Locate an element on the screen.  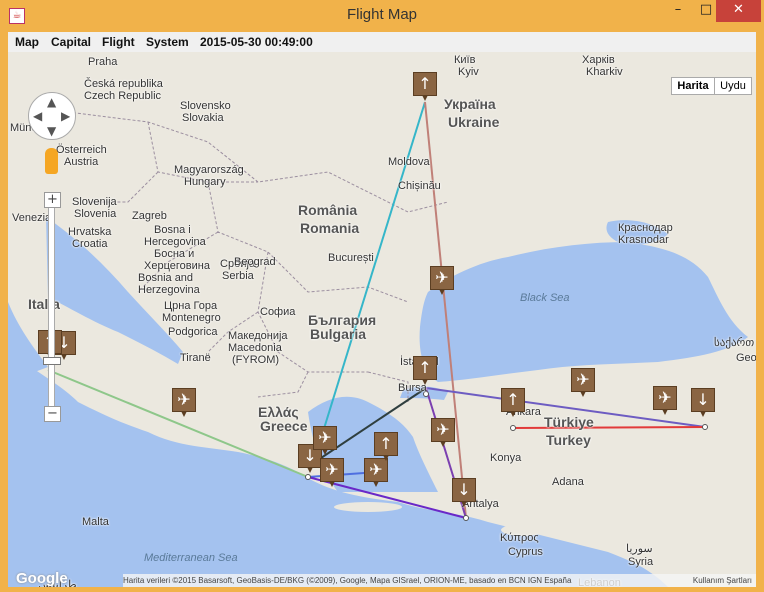
menu-system: System is located at coordinates (167, 42).